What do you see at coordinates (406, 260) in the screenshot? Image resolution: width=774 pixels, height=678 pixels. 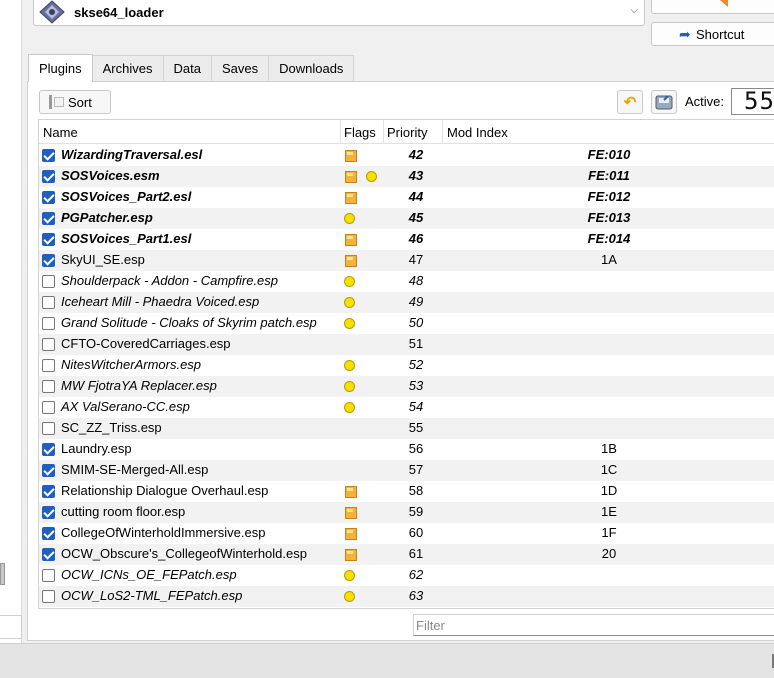 I see `table-row: SkyUI_SE.esp 47 1A` at bounding box center [406, 260].